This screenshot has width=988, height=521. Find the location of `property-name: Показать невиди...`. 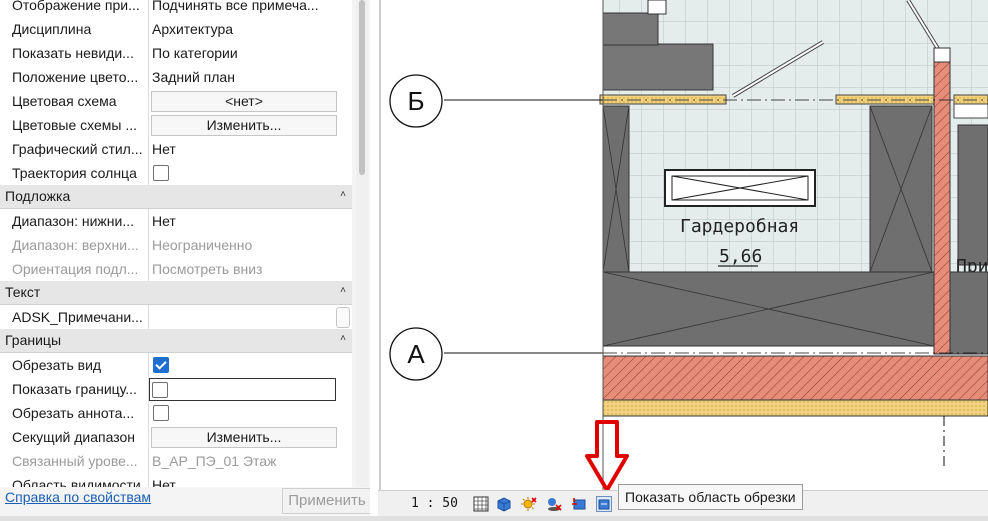

property-name: Показать невиди... is located at coordinates (73, 53).